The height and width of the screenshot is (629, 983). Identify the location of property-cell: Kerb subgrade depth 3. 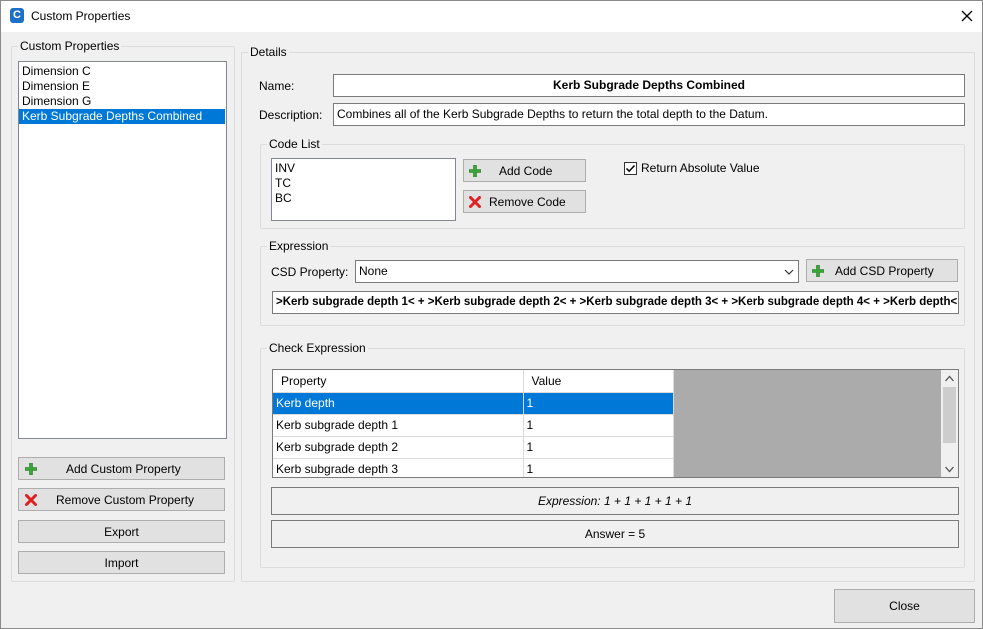
(398, 467).